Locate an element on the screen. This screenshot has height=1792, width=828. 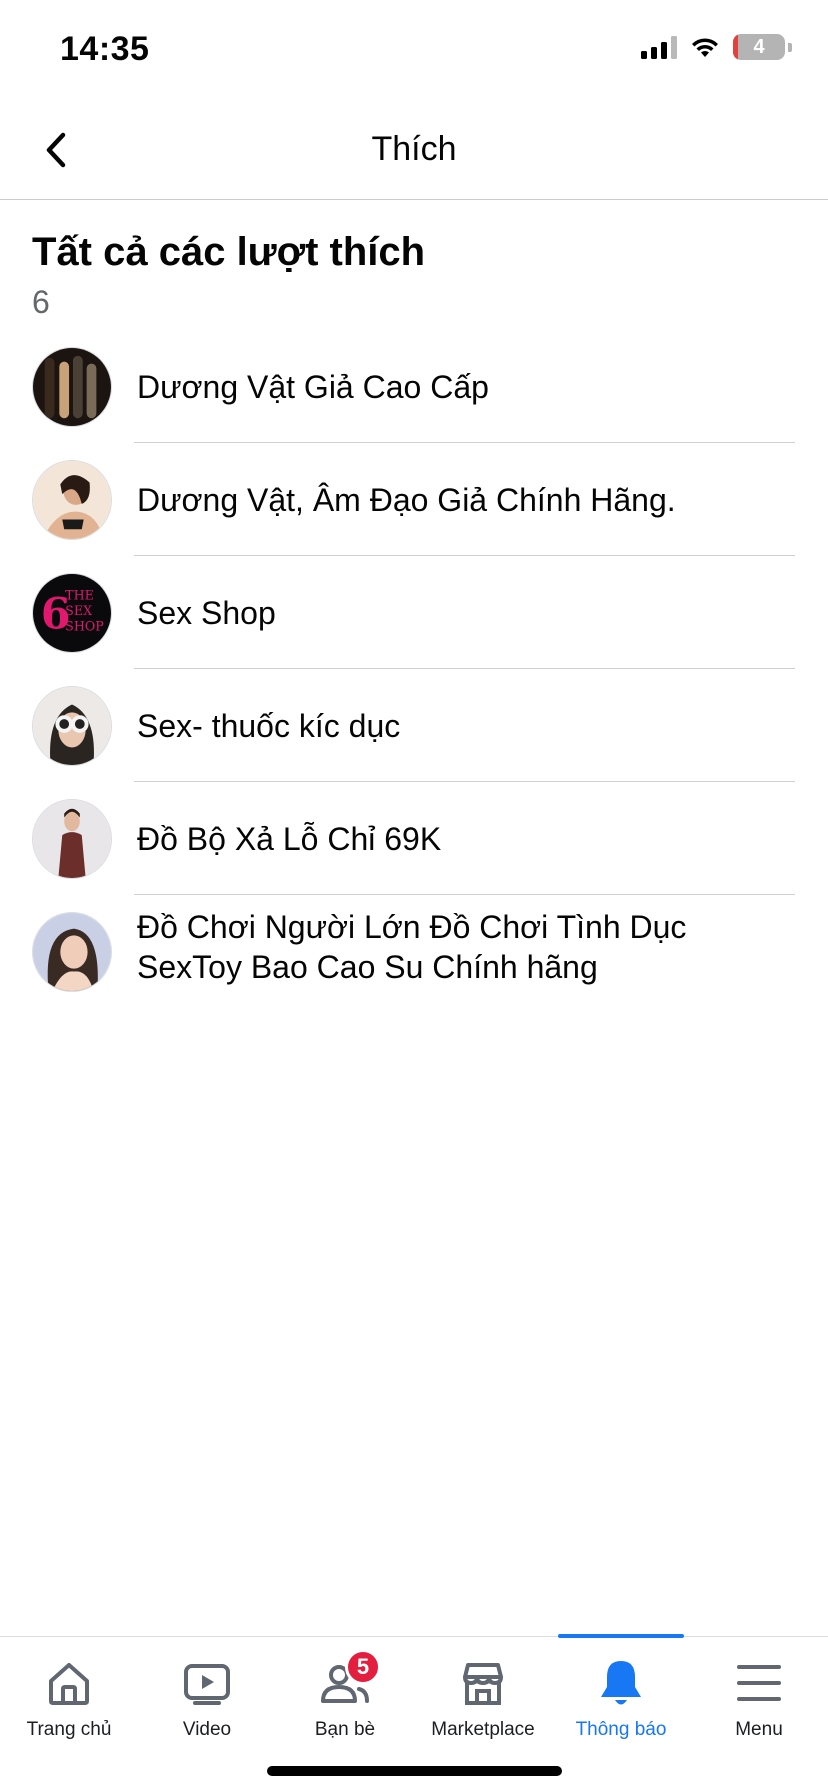
battery-level: 4 is located at coordinates (759, 46).